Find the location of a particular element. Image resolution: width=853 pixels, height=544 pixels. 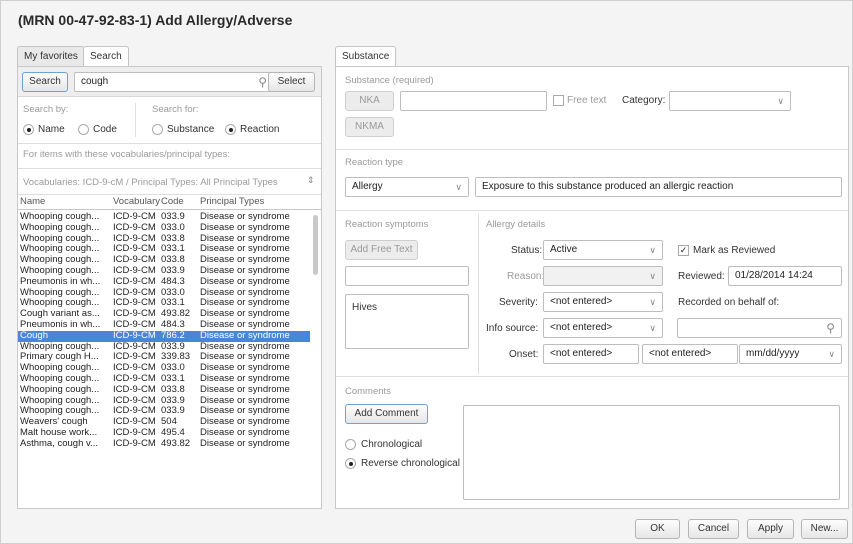

tab-search: Search is located at coordinates (106, 56).